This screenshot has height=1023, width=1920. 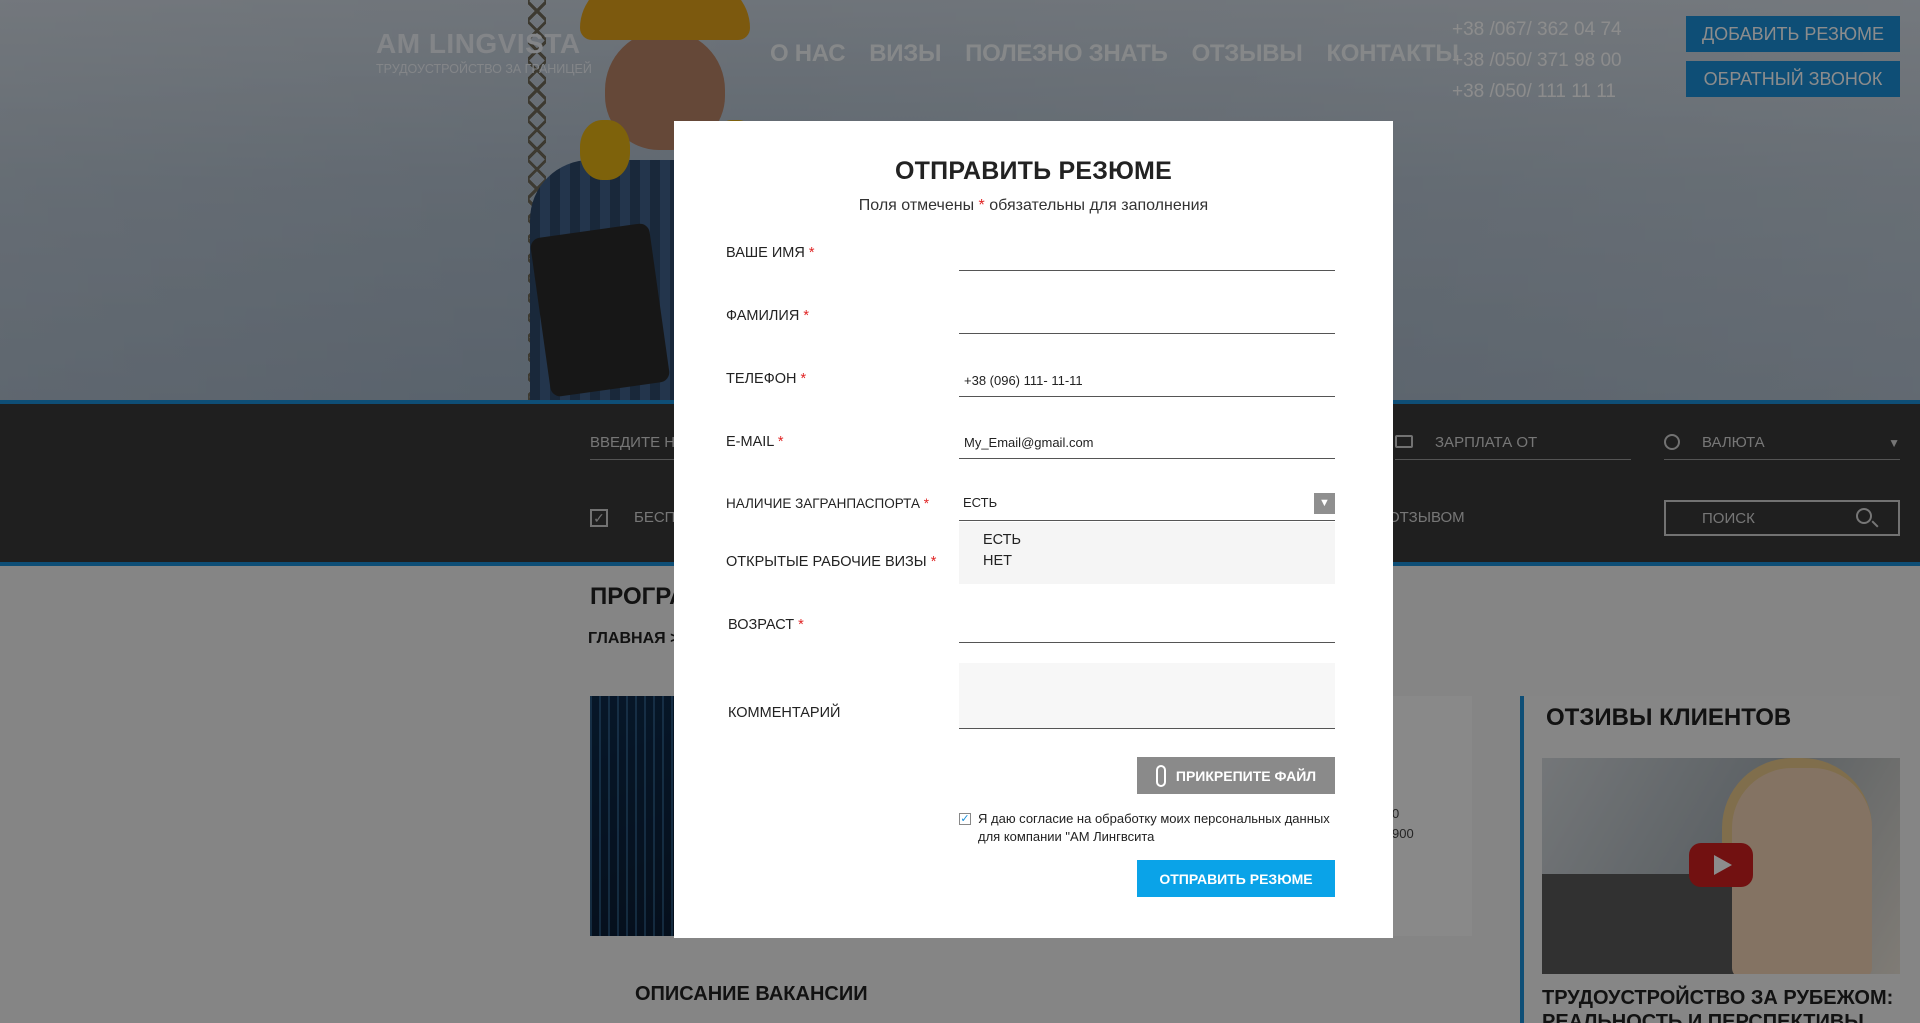 I want to click on last-name-label: ФАМИЛИЯ *, so click(x=767, y=316).